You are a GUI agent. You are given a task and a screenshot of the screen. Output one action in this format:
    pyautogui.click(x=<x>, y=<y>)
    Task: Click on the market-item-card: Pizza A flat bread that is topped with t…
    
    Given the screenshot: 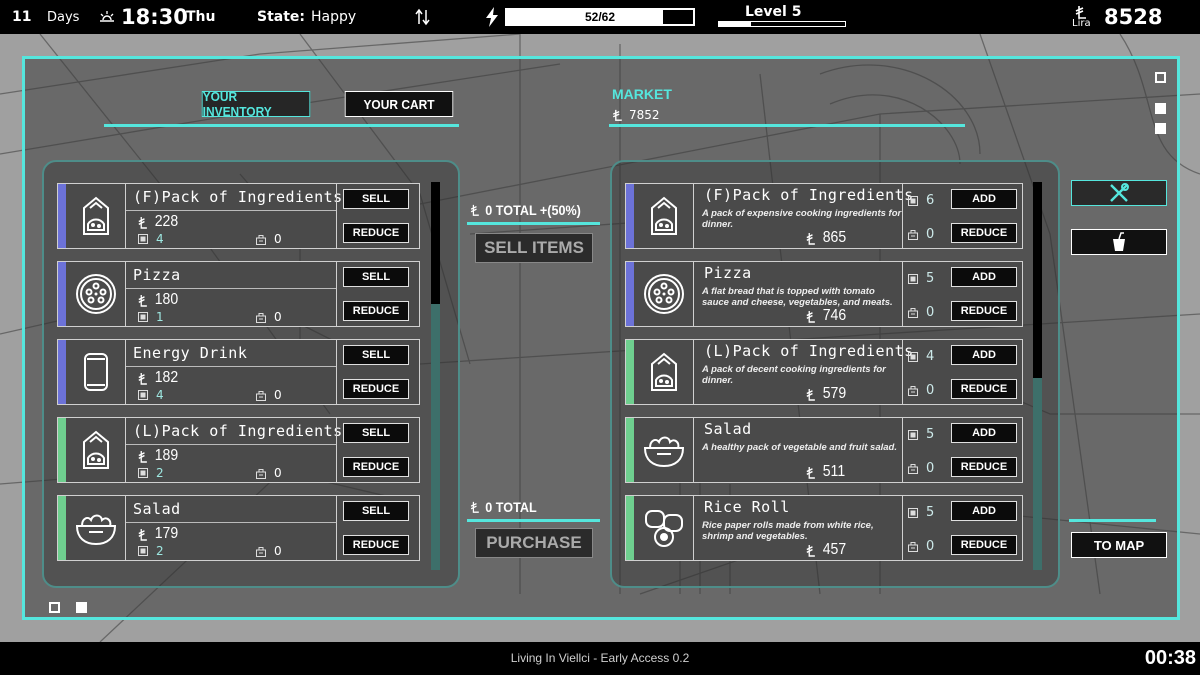 What is the action you would take?
    pyautogui.click(x=824, y=294)
    